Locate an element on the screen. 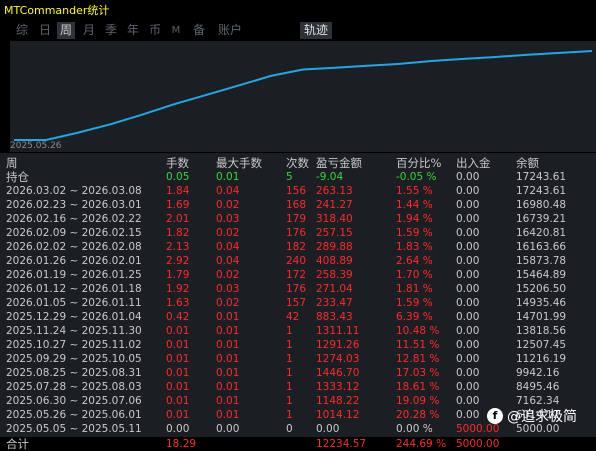 Image resolution: width=596 pixels, height=451 pixels. row-week: 2026.02.16 ~ 2026.02.22 is located at coordinates (74, 219).